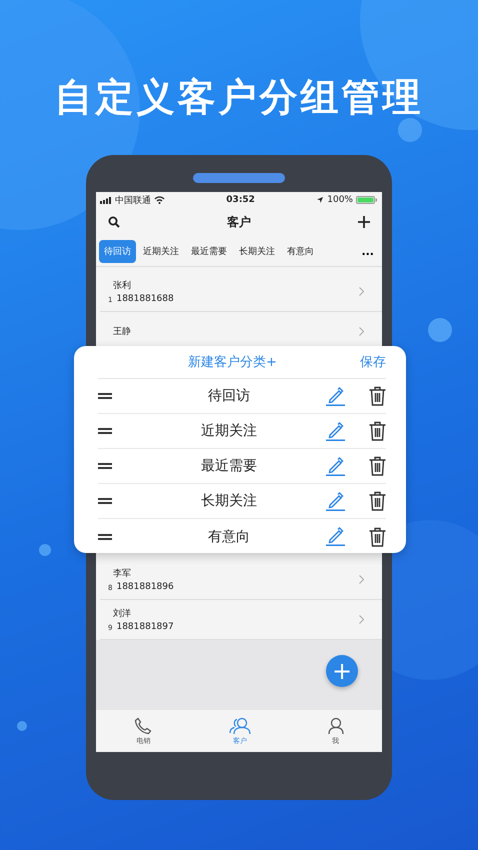 This screenshot has width=478, height=850. What do you see at coordinates (122, 614) in the screenshot?
I see `customer-name: 刘洋` at bounding box center [122, 614].